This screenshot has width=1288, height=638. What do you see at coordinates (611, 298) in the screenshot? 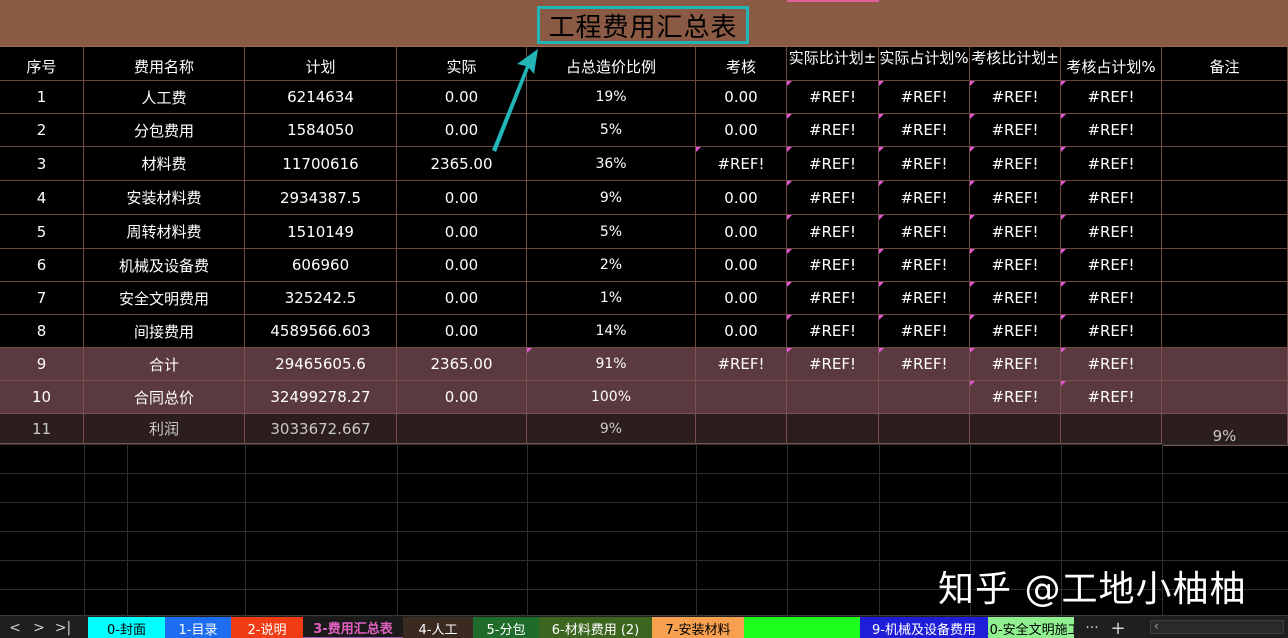
I see `cell-ratio: 1%` at bounding box center [611, 298].